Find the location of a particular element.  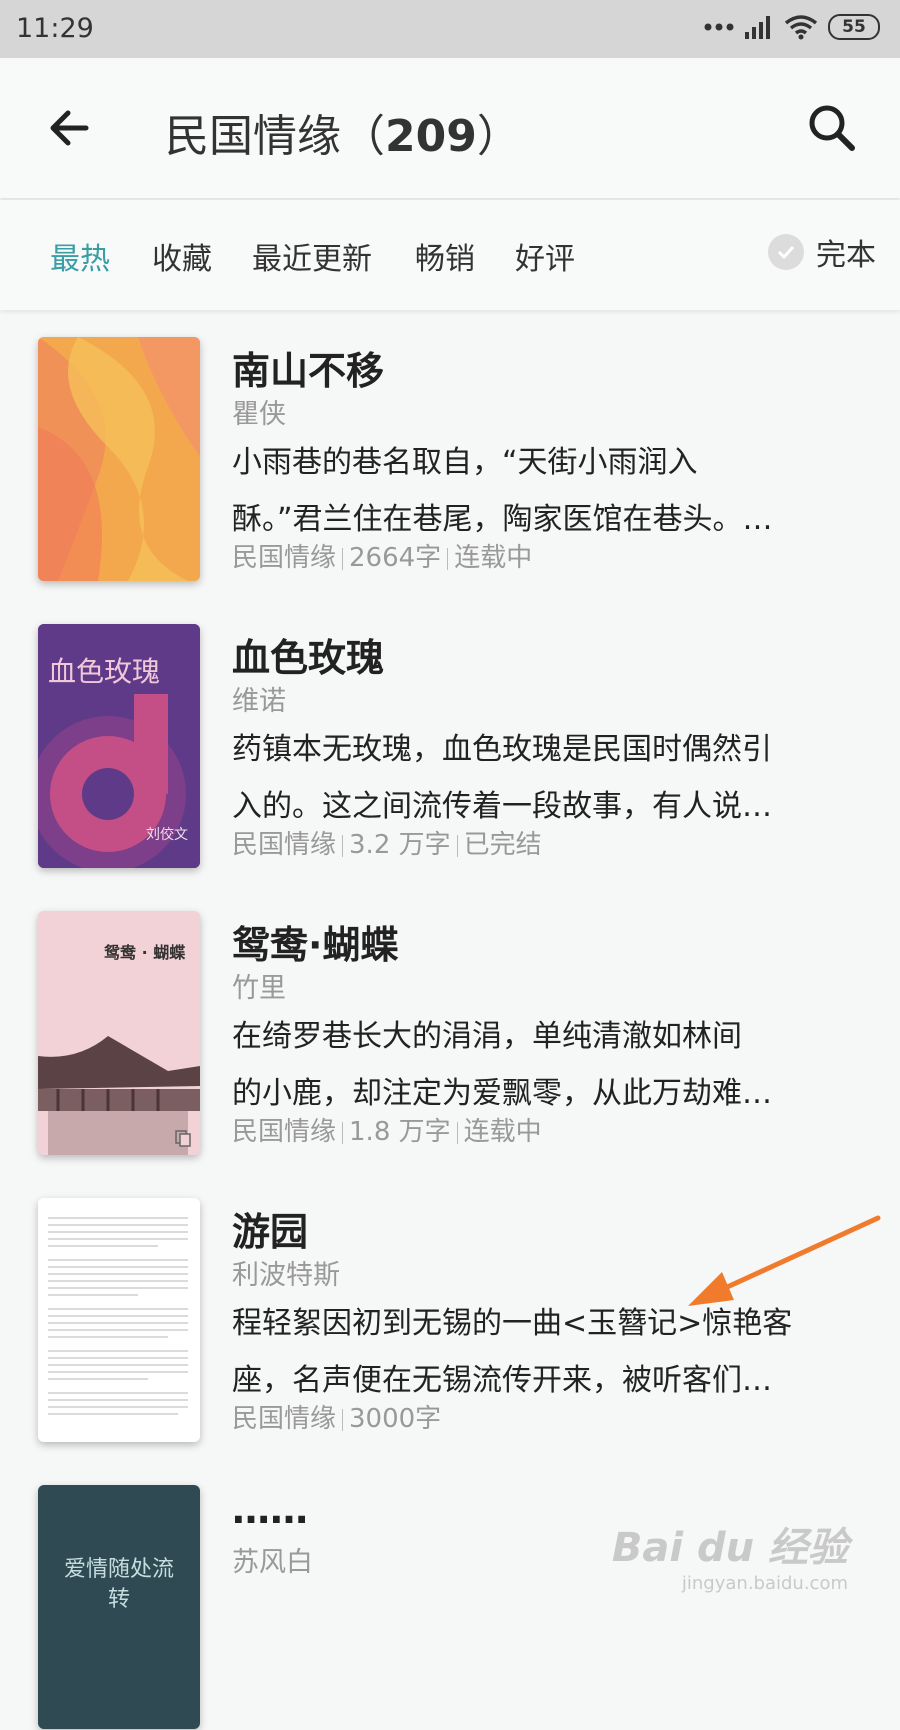

book-meta: 民国情缘 3000字 is located at coordinates (336, 1416).